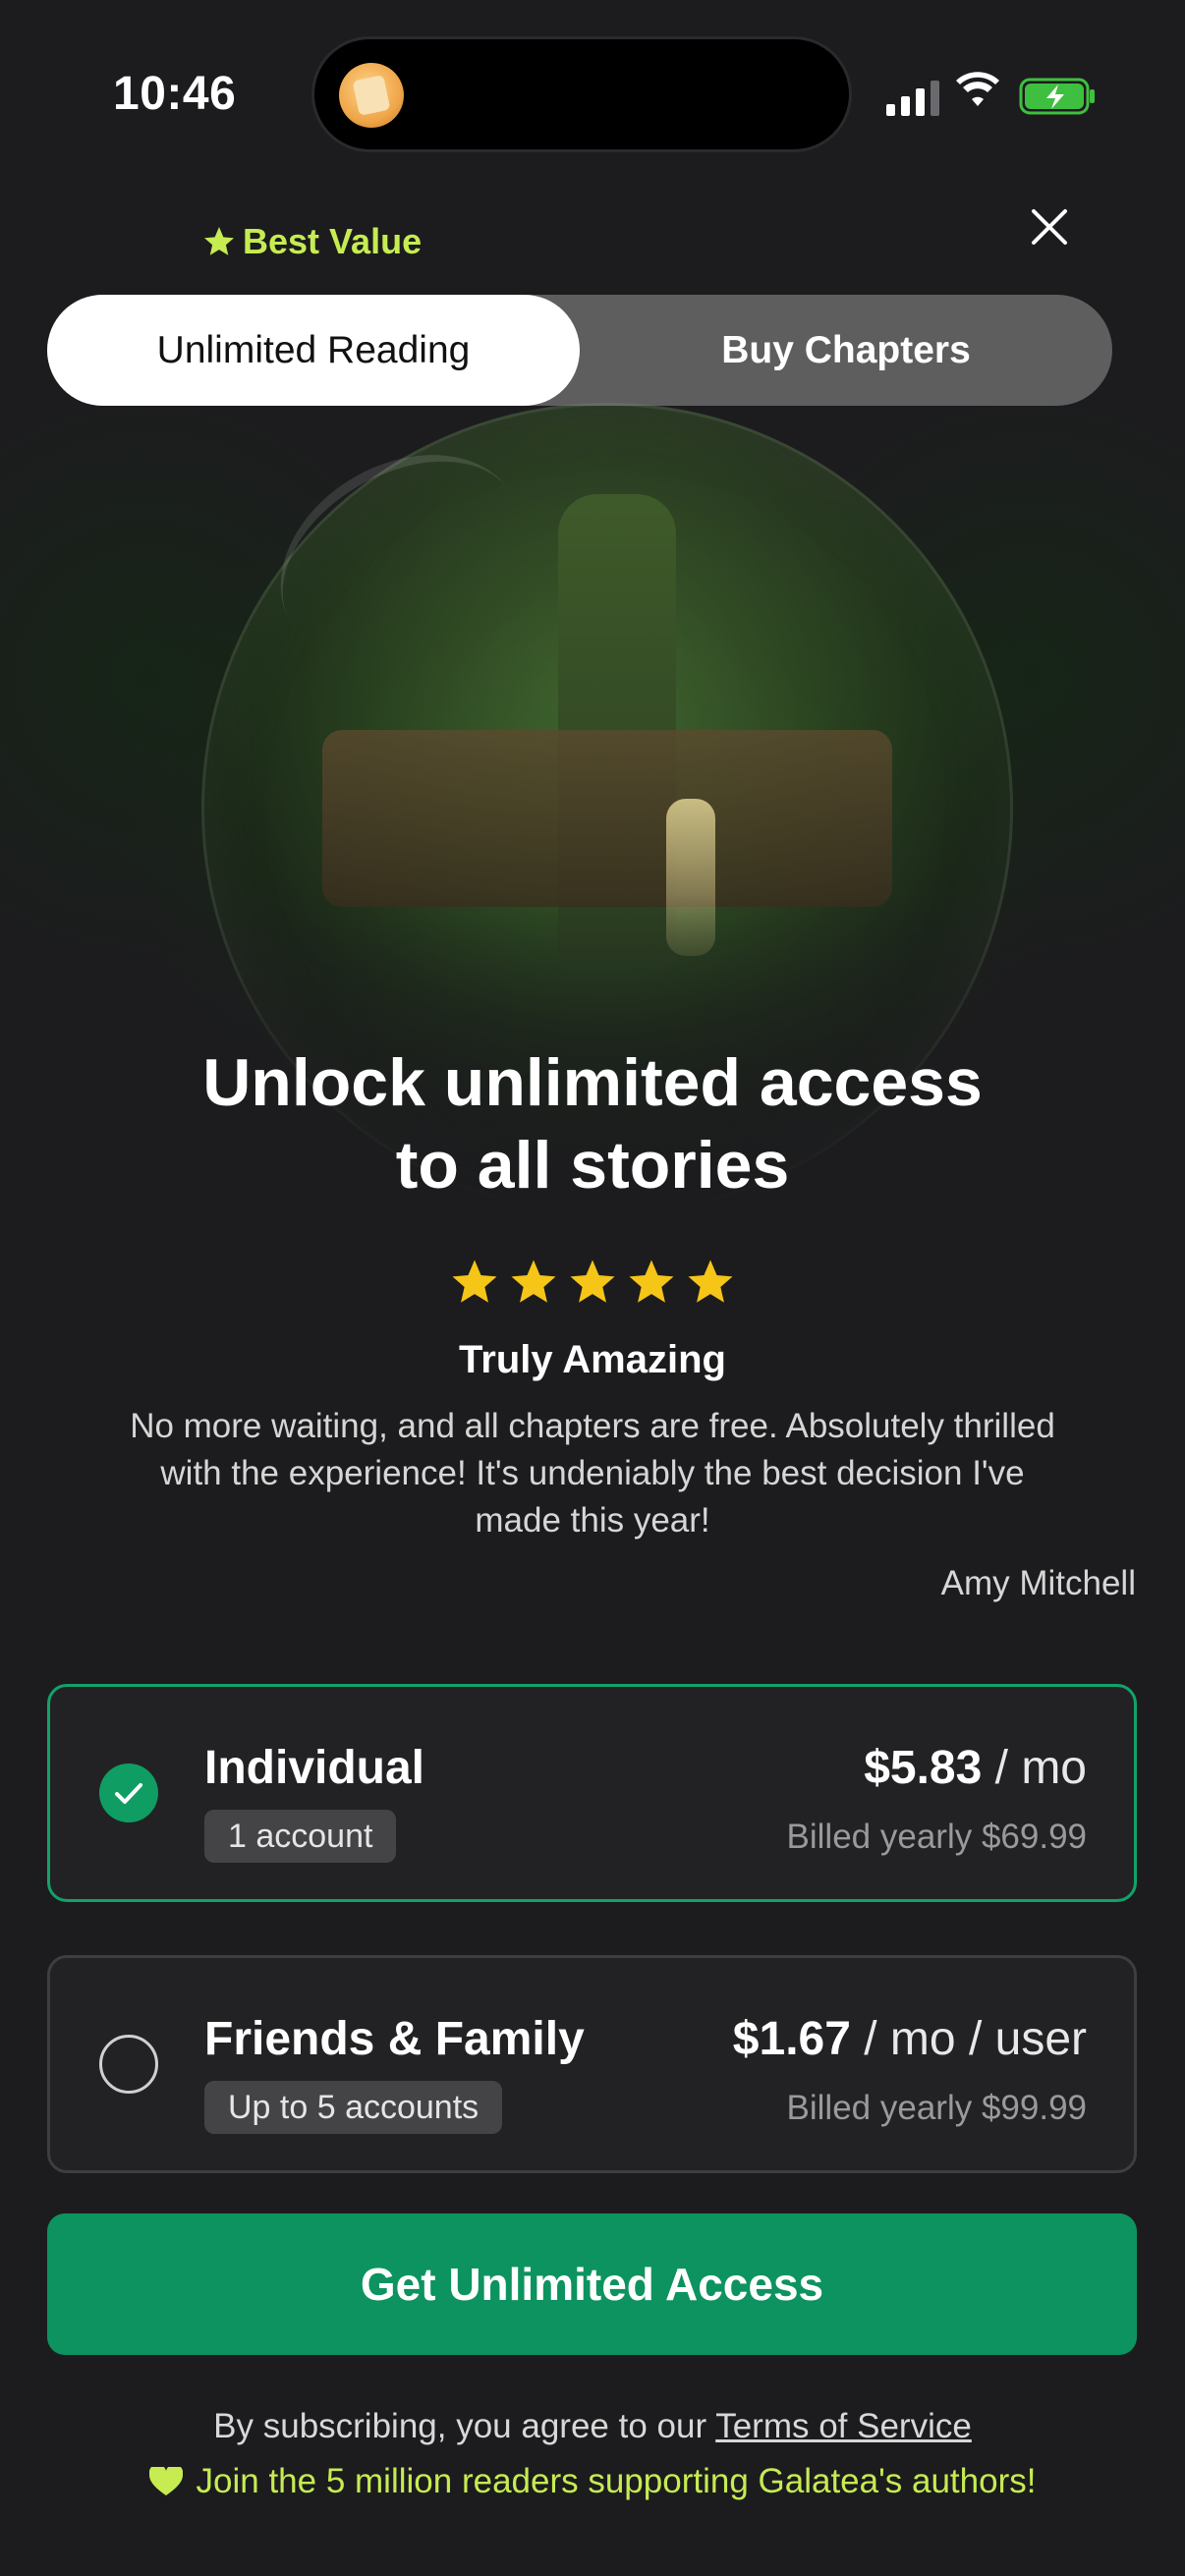 Image resolution: width=1185 pixels, height=2576 pixels. I want to click on plan-price: $1.67 / mo / user, so click(910, 2039).